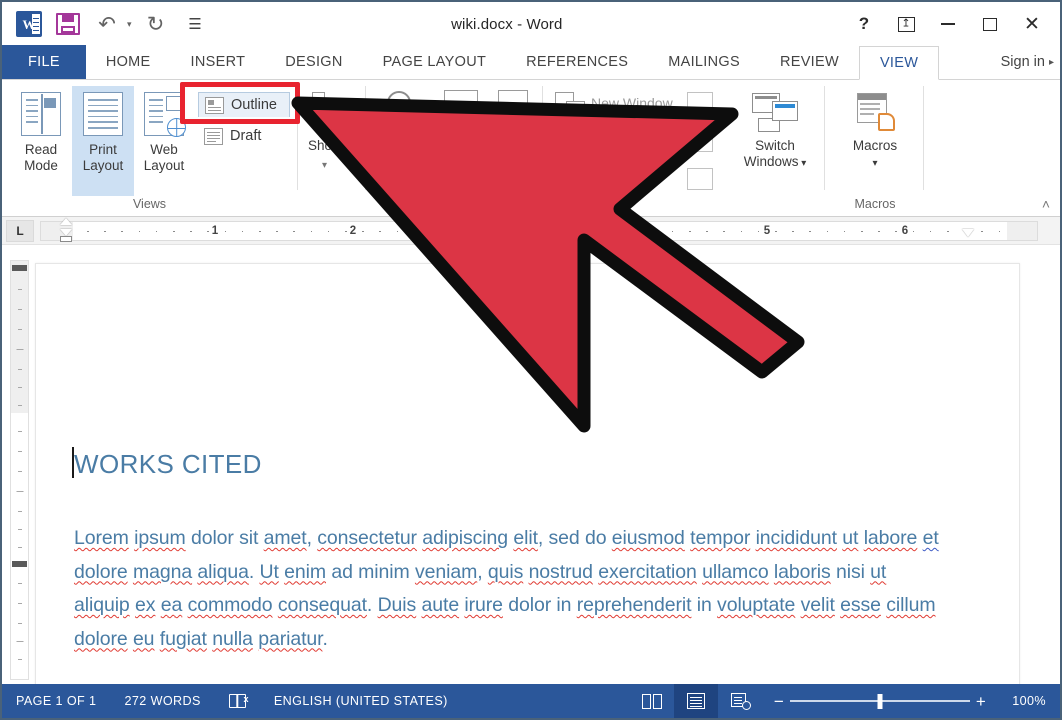 Image resolution: width=1062 pixels, height=720 pixels. Describe the element at coordinates (700, 179) in the screenshot. I see `view-side-by-side-icon` at that location.